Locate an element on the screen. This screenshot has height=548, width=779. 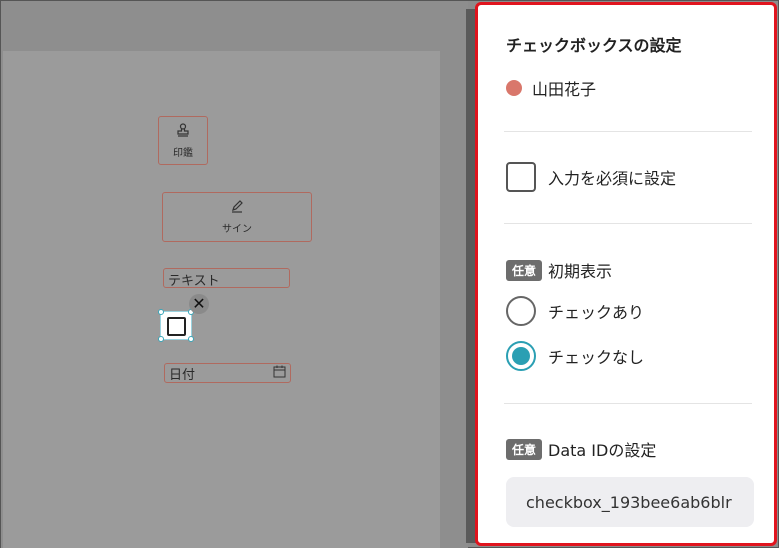
radio-button-selected is located at coordinates (521, 356).